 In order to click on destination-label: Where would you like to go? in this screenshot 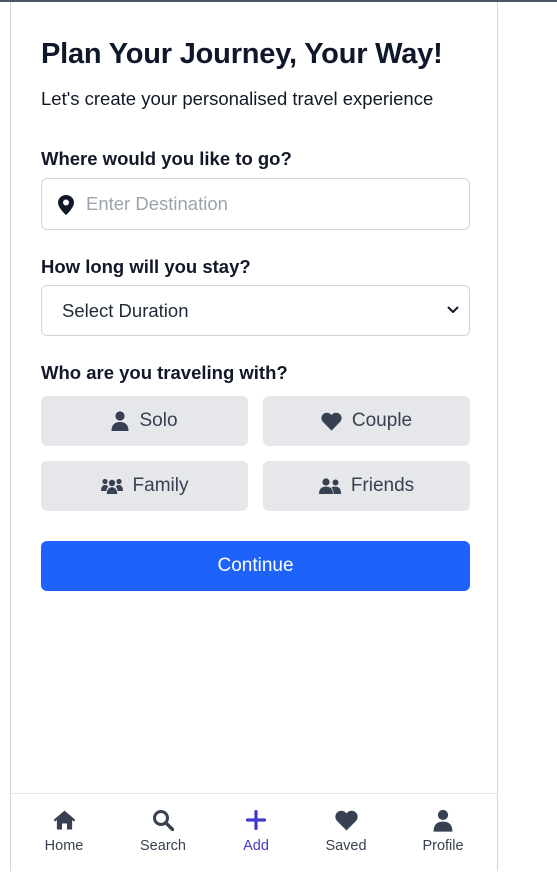, I will do `click(166, 158)`.